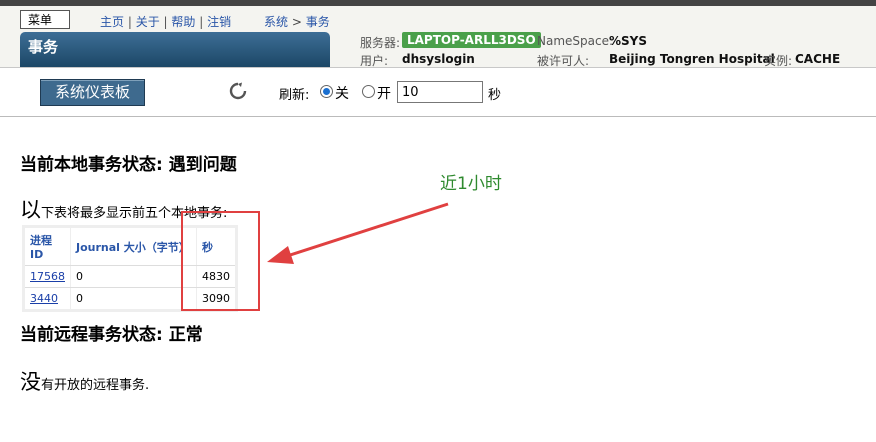 This screenshot has width=876, height=442. Describe the element at coordinates (112, 22) in the screenshot. I see `nav-home-link: 主页` at that location.